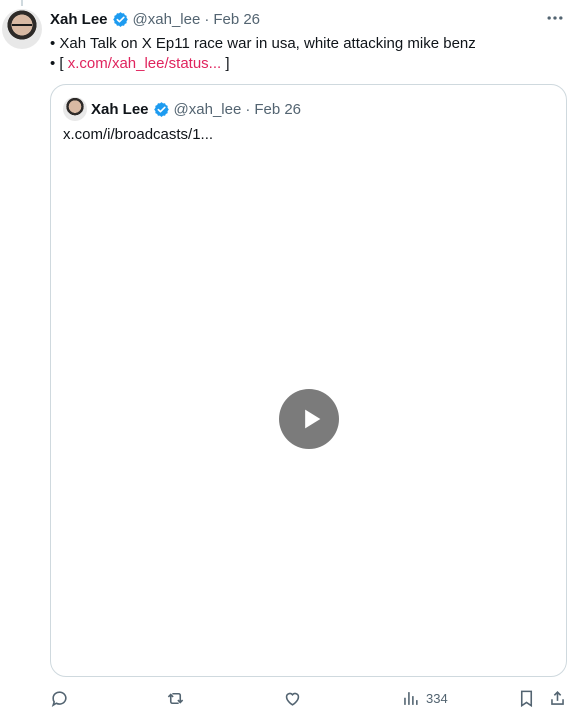 The width and height of the screenshot is (573, 711). Describe the element at coordinates (120, 109) in the screenshot. I see `quoted-author-name: Xah Lee` at that location.